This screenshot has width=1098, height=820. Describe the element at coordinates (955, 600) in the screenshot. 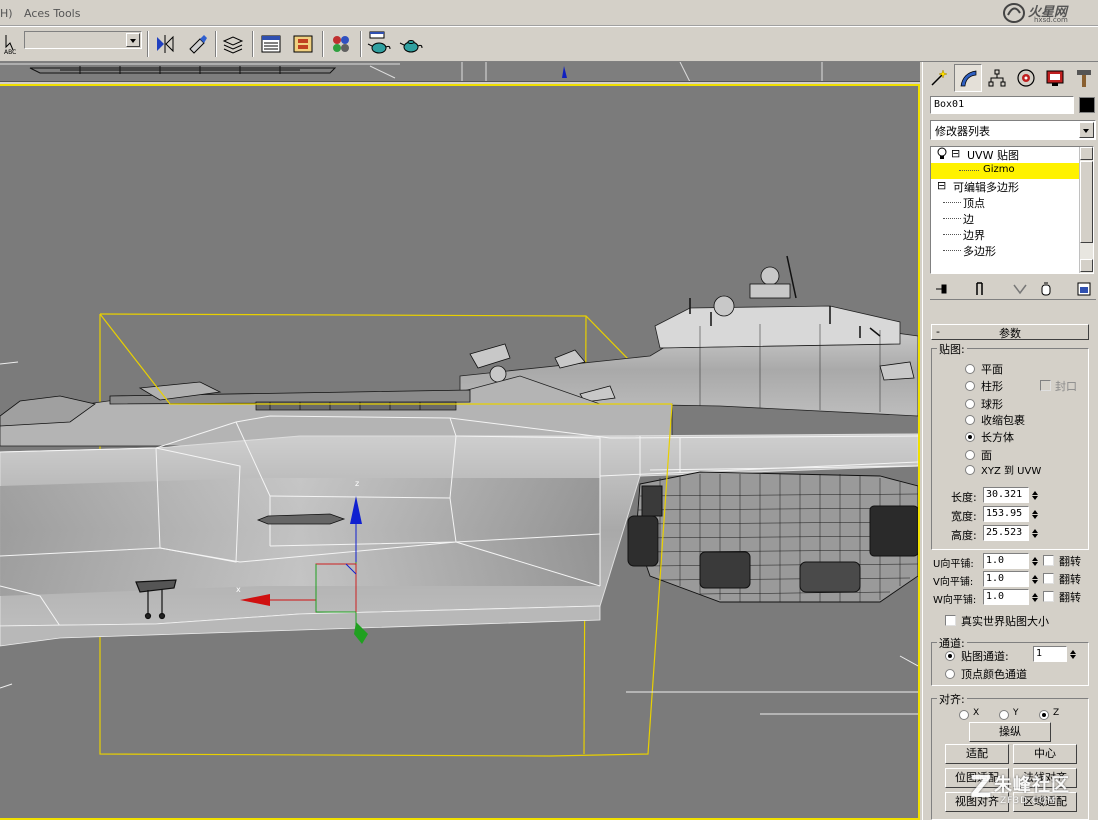

I see `w-tile-label: W向平铺:` at that location.